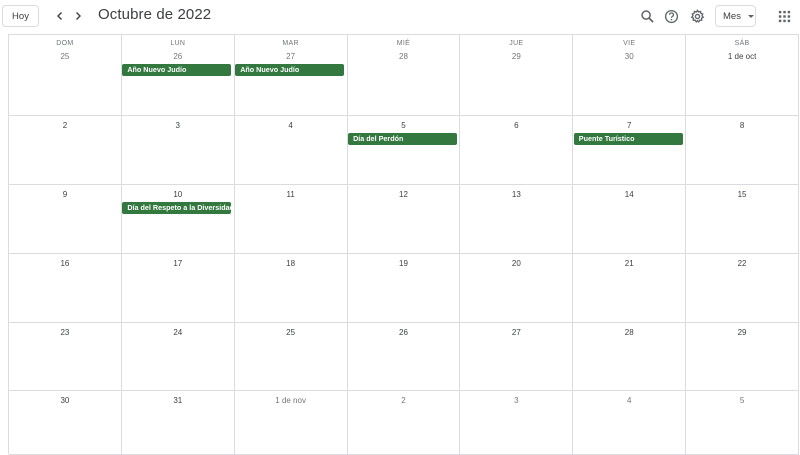 This screenshot has width=800, height=455. I want to click on help-button, so click(671, 16).